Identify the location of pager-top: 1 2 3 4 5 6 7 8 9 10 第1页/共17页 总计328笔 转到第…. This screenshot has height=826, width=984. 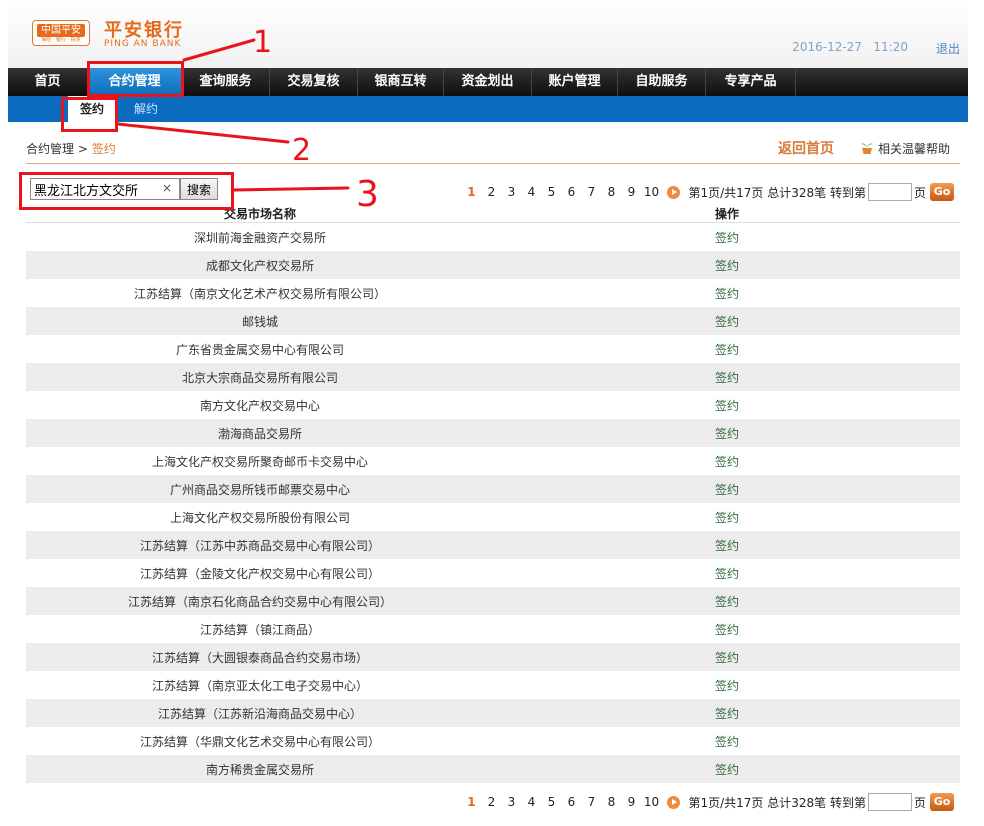
(707, 192).